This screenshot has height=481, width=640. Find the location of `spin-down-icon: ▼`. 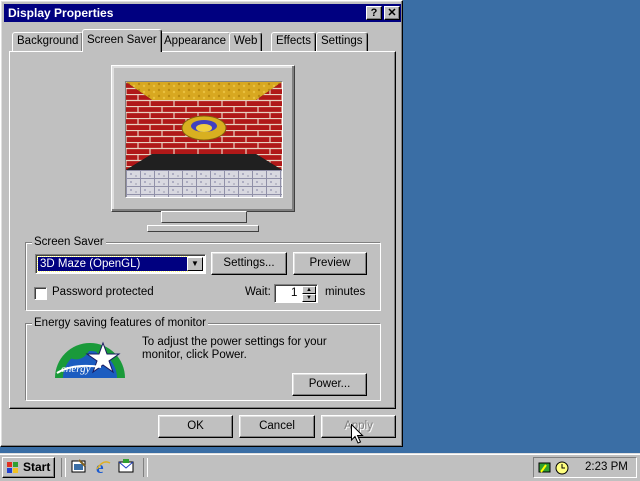

spin-down-icon: ▼ is located at coordinates (309, 298).